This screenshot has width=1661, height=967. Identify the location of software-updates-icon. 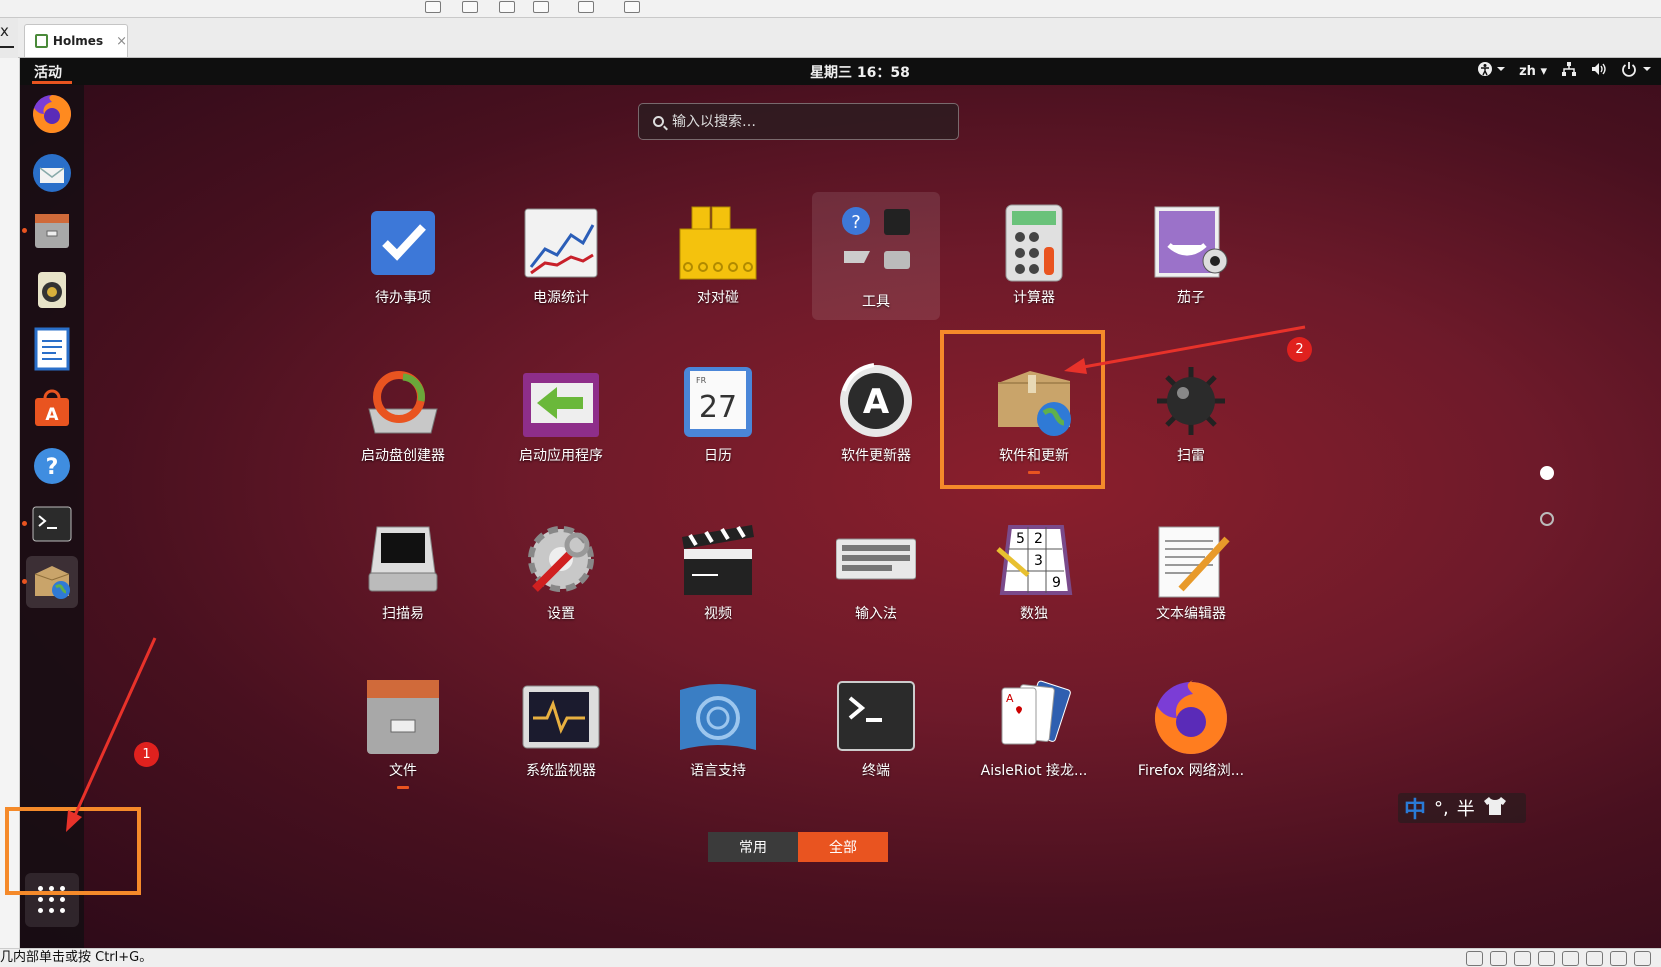
(52, 582).